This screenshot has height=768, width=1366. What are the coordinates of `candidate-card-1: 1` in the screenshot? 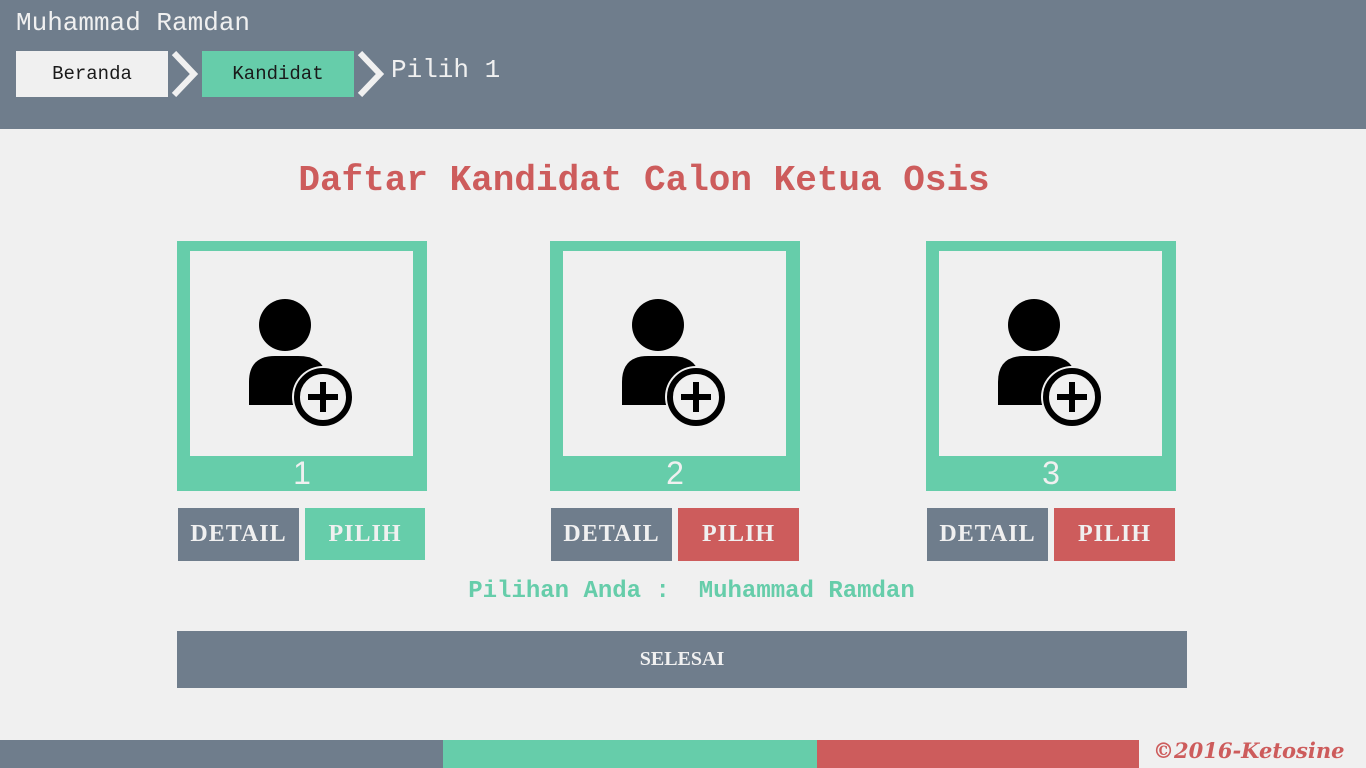 It's located at (302, 366).